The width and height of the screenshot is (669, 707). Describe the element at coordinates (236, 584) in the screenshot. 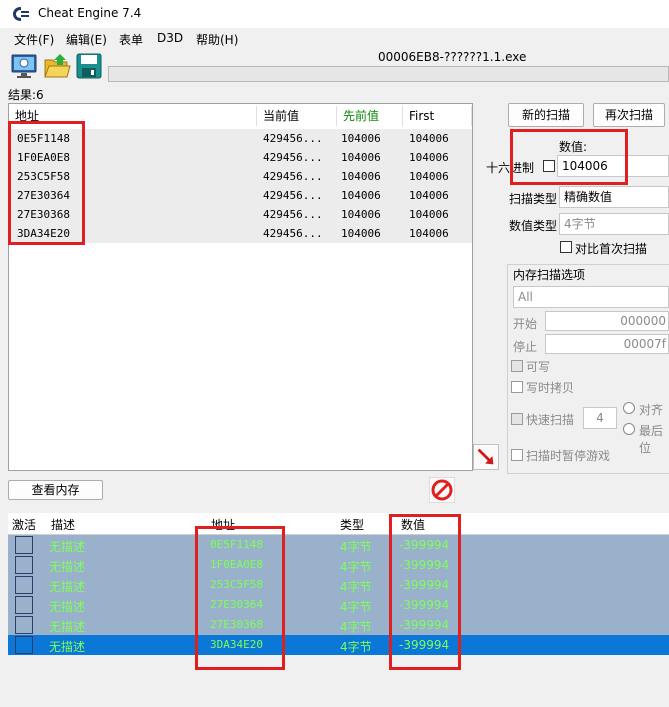

I see `entry-address: 253C5F58` at that location.